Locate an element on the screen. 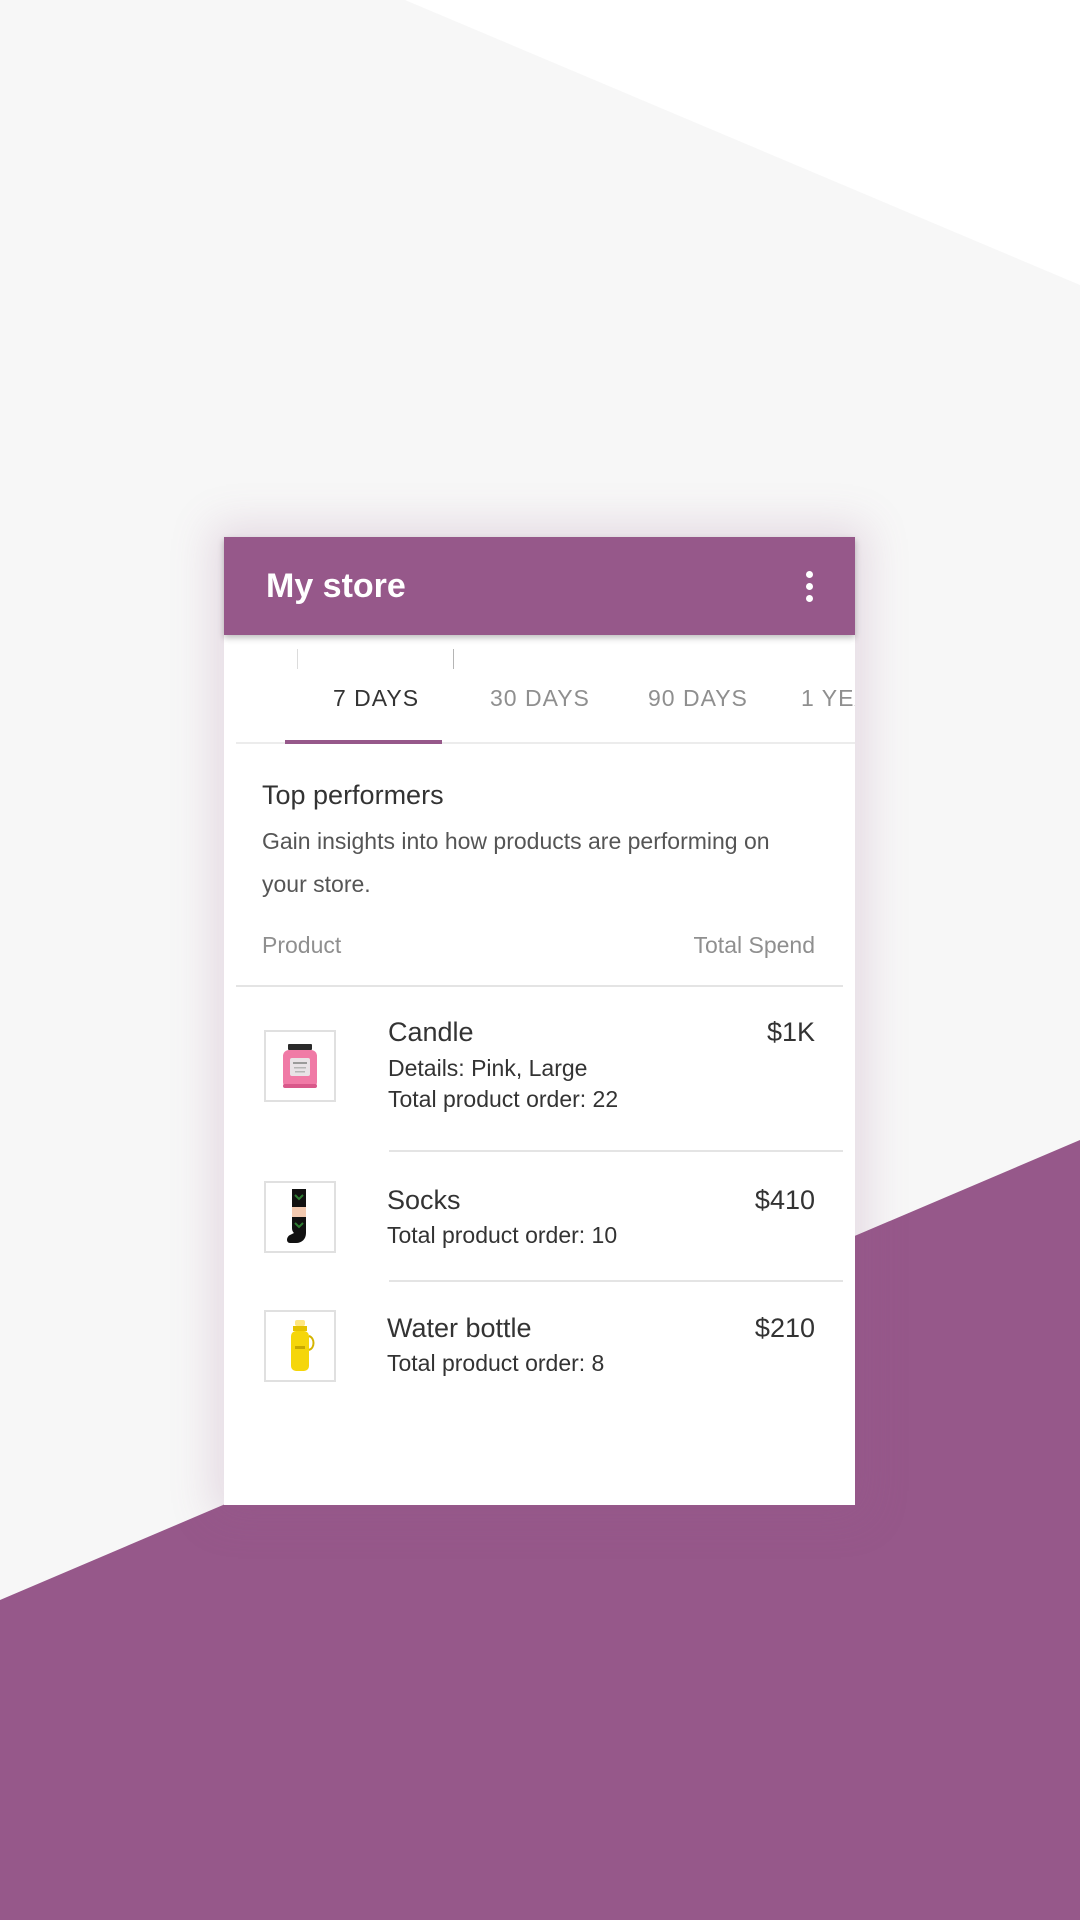 The height and width of the screenshot is (1920, 1080). more-vert-icon is located at coordinates (809, 586).